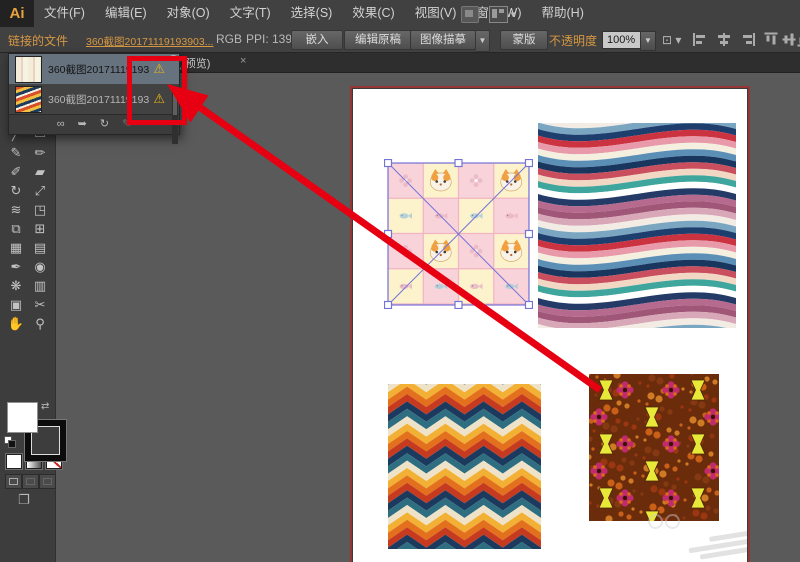 The image size is (800, 562). What do you see at coordinates (16, 228) in the screenshot?
I see `shape-builder-tool: ⧉` at bounding box center [16, 228].